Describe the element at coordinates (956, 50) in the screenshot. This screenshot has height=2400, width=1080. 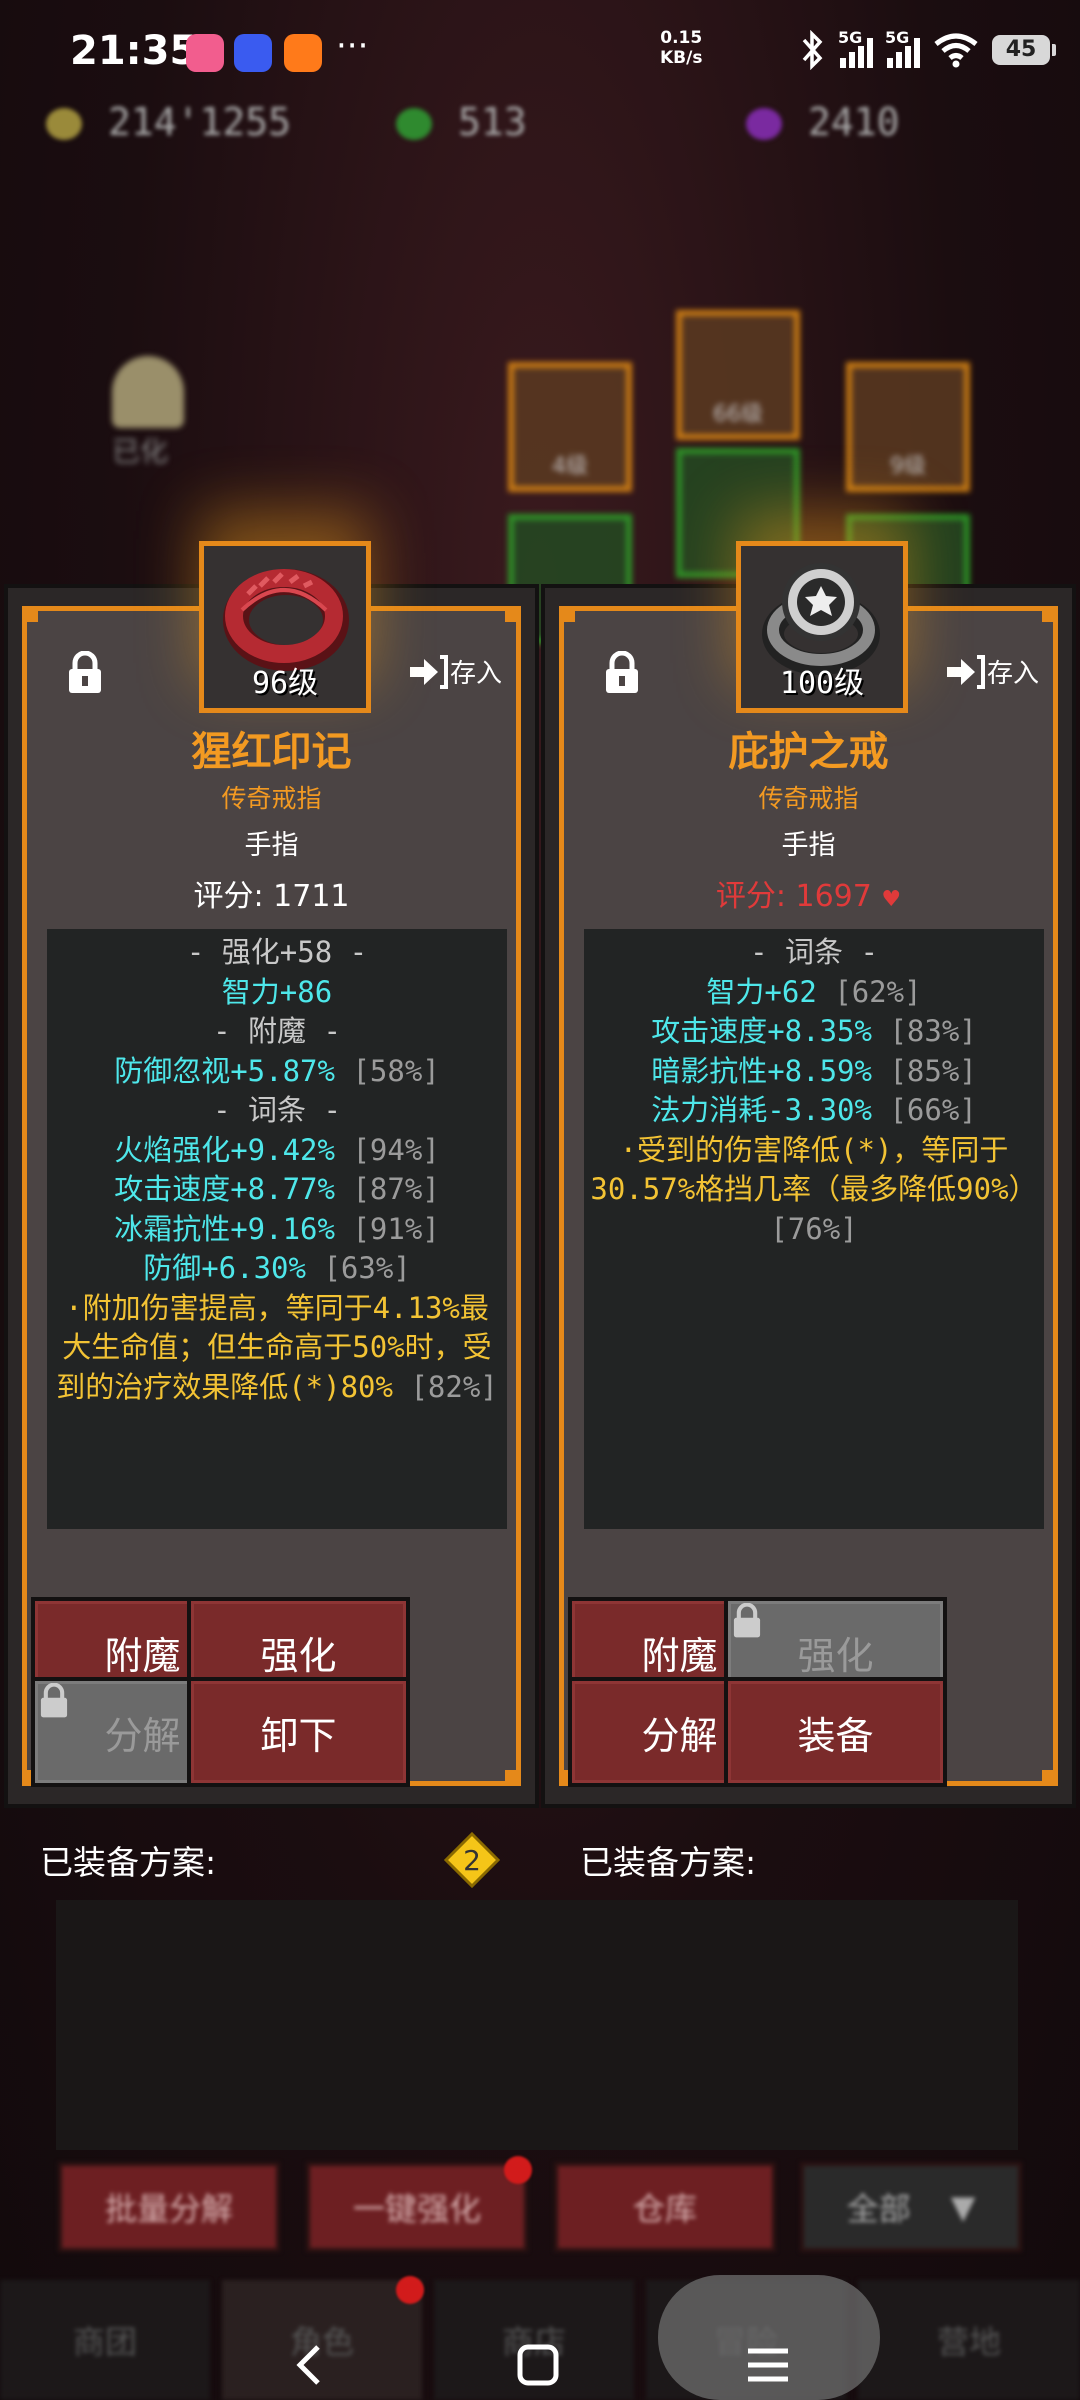
I see `wifi-icon` at that location.